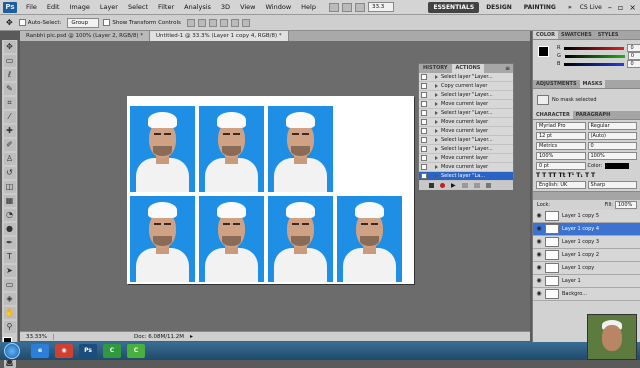 The width and height of the screenshot is (640, 368). Describe the element at coordinates (9, 187) in the screenshot. I see `eraser-tool-icon: ◫` at that location.